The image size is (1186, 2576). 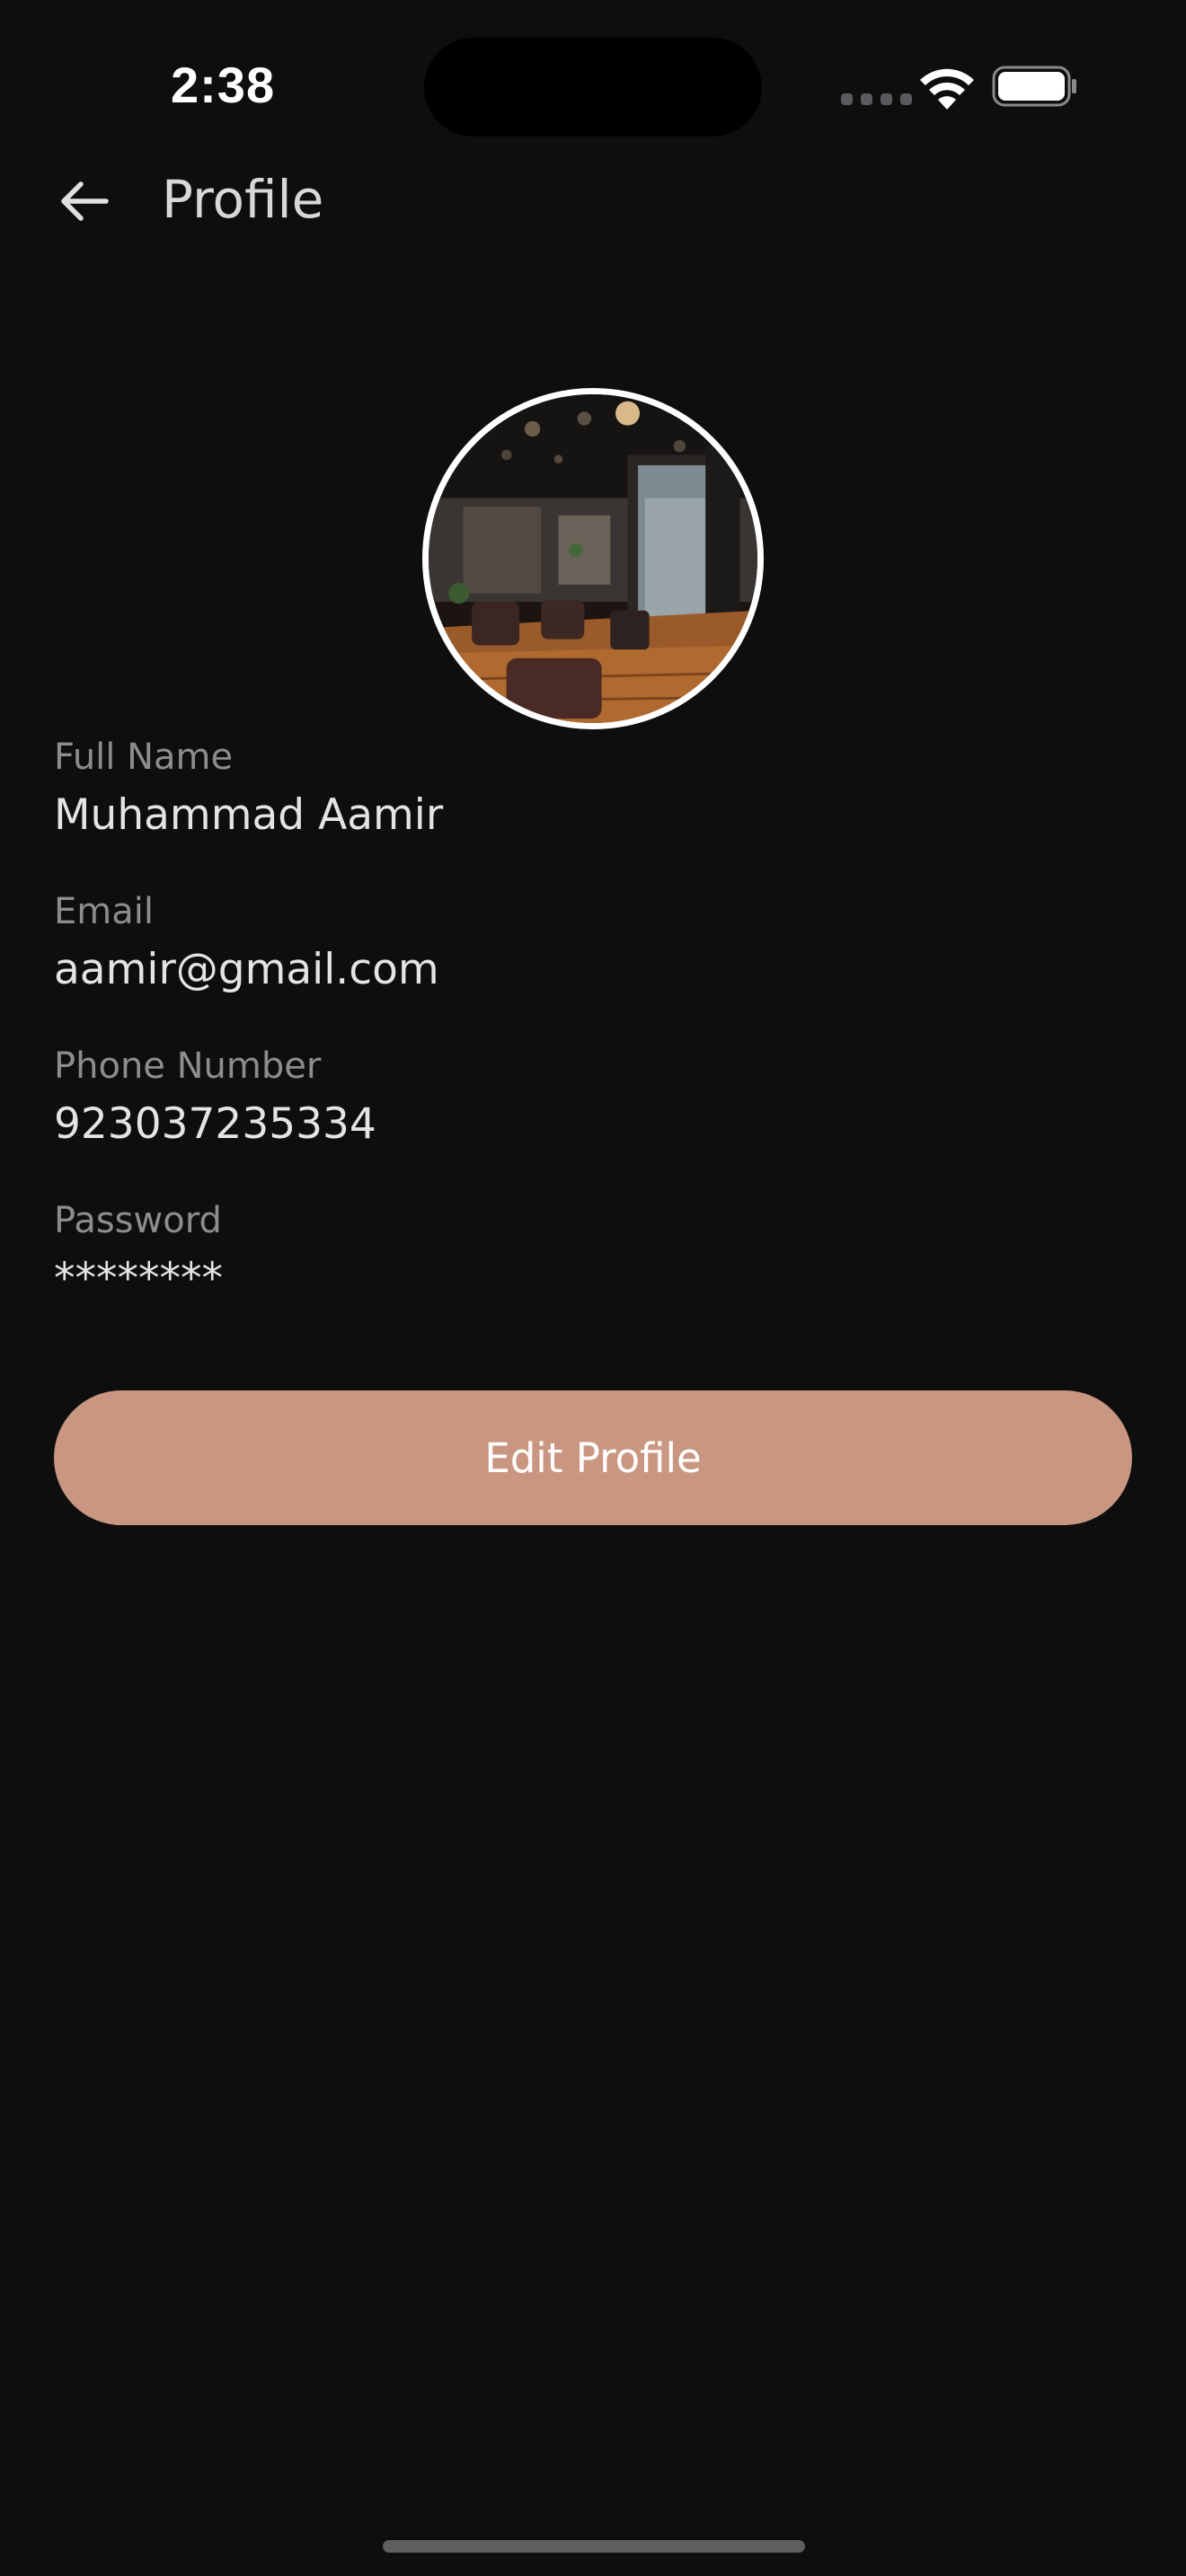 I want to click on email-value: aamir@gmail.com, so click(x=246, y=969).